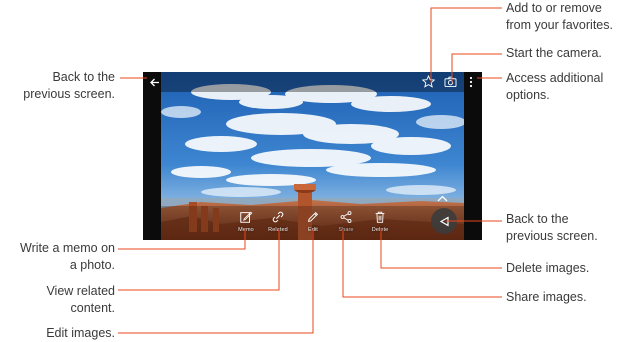  I want to click on callout-delete: Delete images., so click(547, 268).